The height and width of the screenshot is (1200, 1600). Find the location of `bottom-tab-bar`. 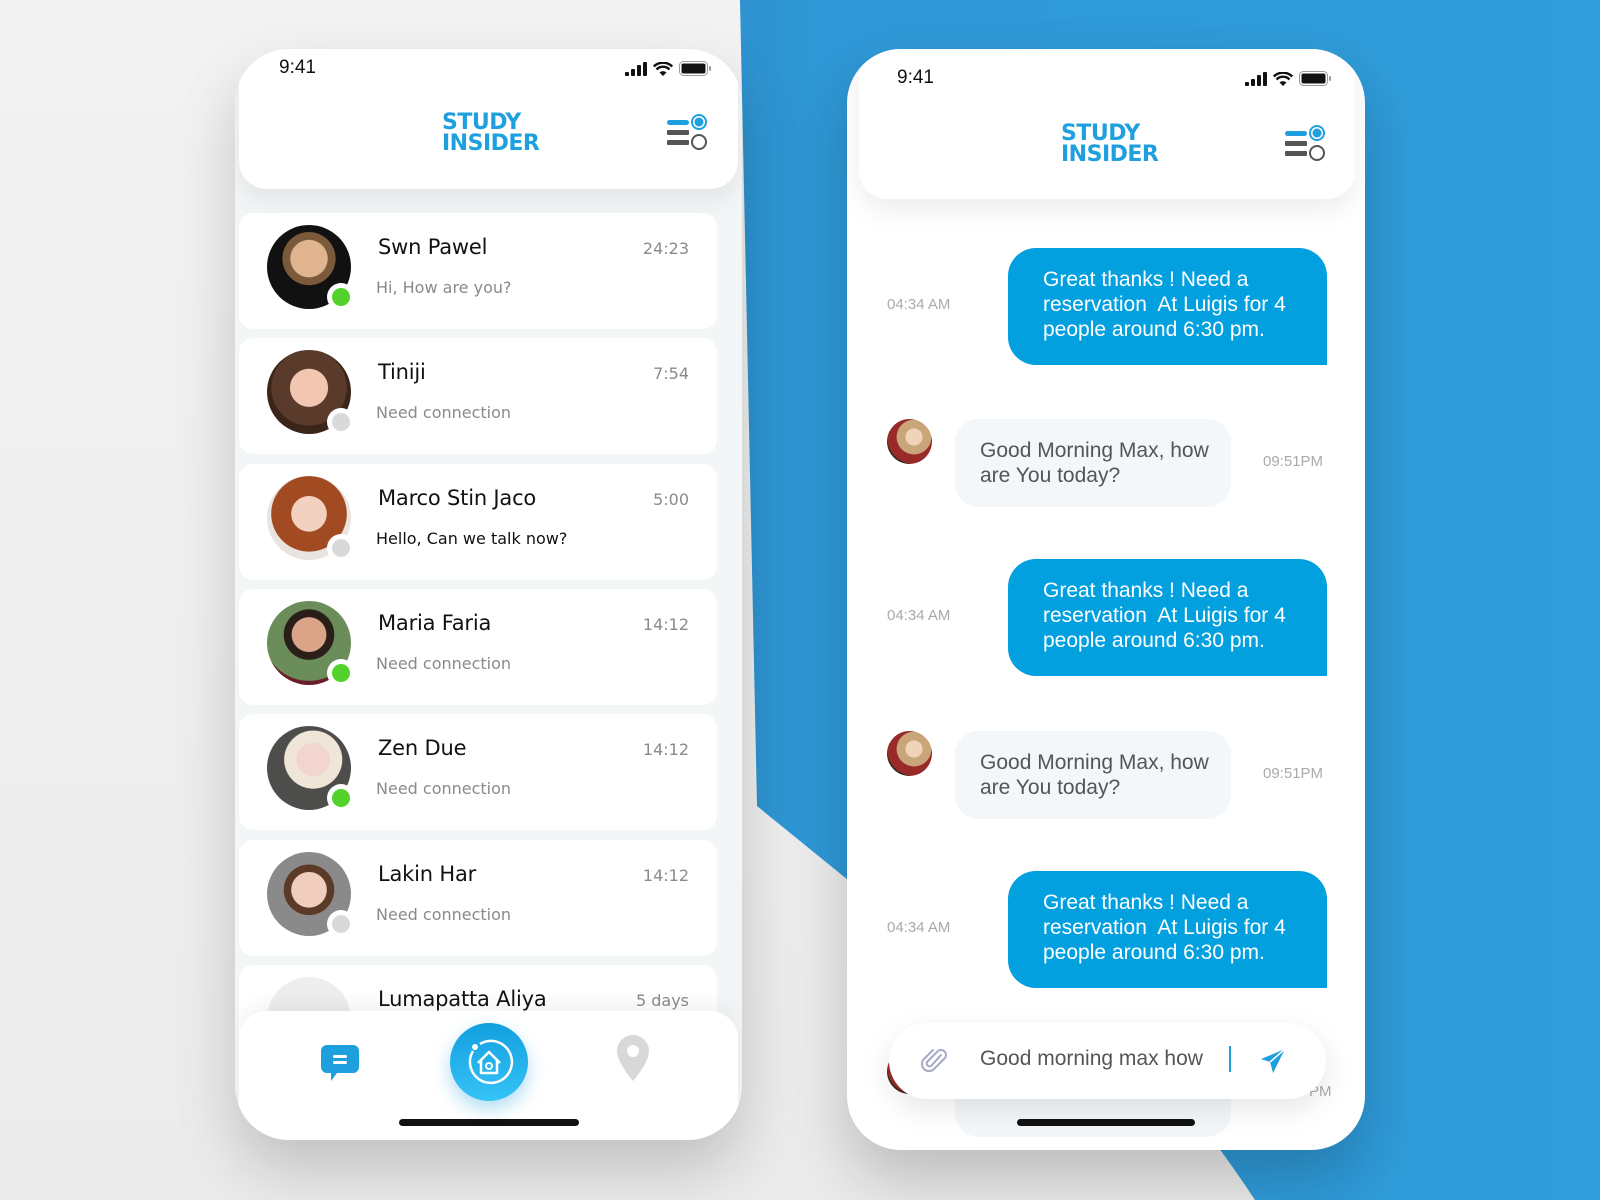

bottom-tab-bar is located at coordinates (488, 1075).